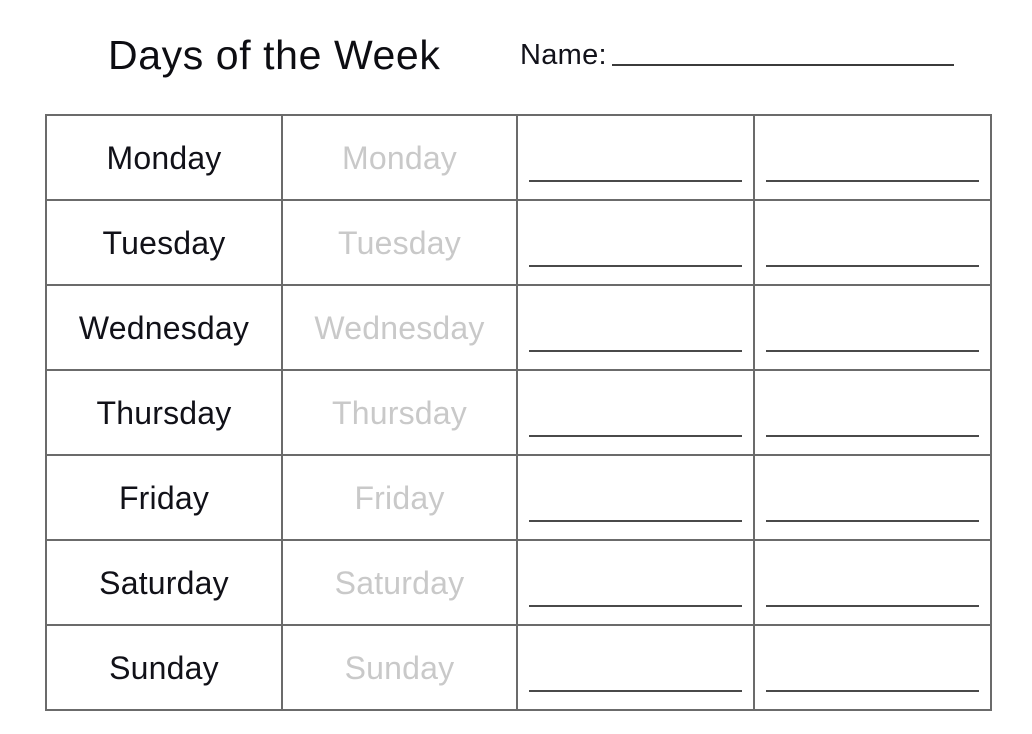 The image size is (1032, 734). I want to click on day-name-printed: Saturday, so click(164, 582).